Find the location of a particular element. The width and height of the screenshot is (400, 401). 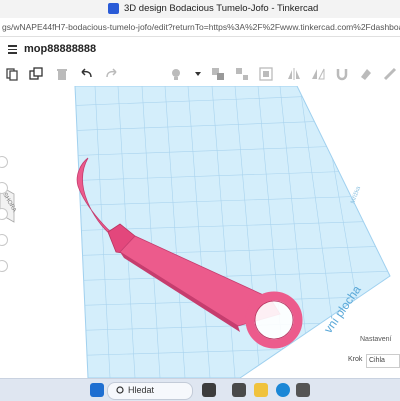

magnet-icon is located at coordinates (342, 74).